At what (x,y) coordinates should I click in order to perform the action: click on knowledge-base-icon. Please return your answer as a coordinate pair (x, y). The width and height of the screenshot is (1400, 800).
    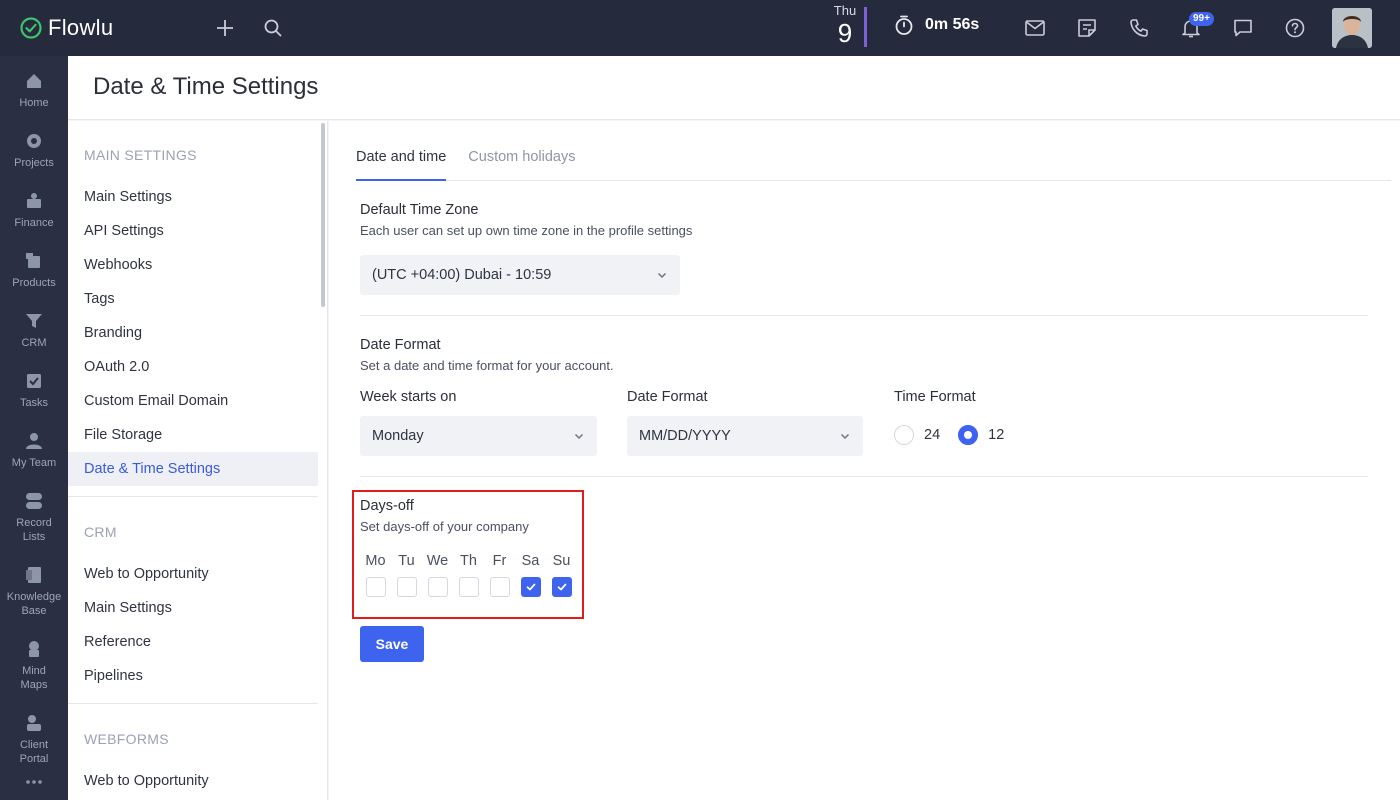
    Looking at the image, I should click on (33, 575).